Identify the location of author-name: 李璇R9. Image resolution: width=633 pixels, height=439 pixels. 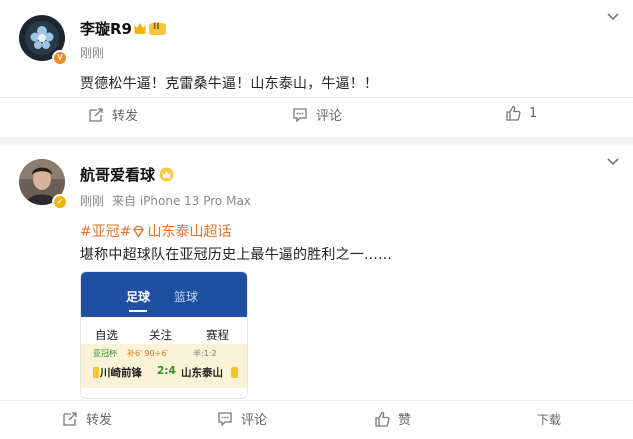
(106, 28).